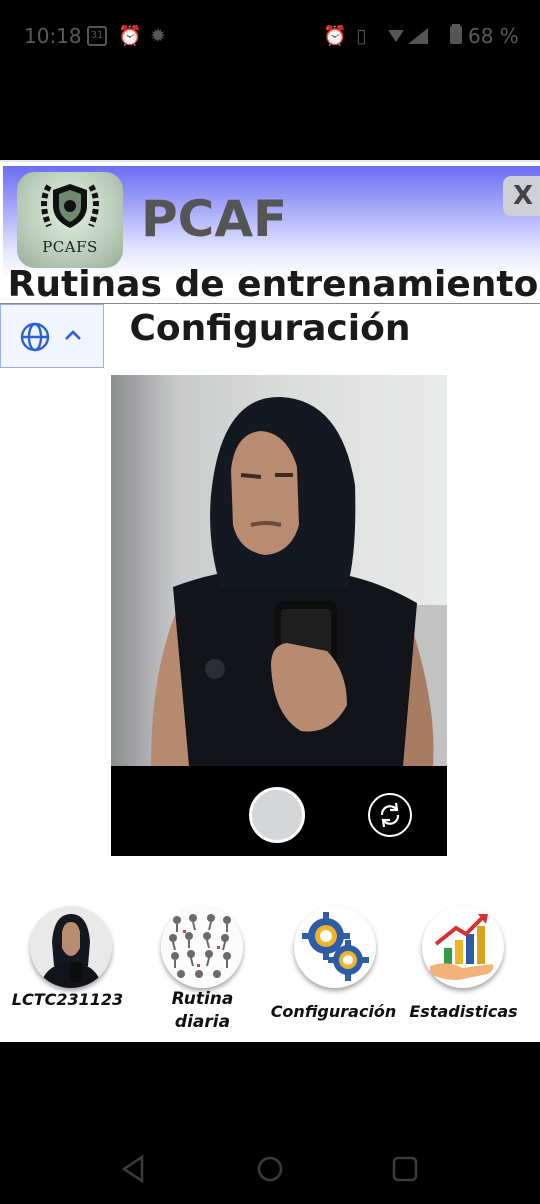 This screenshot has height=1204, width=540. What do you see at coordinates (493, 36) in the screenshot?
I see `battery-percent: 68 %` at bounding box center [493, 36].